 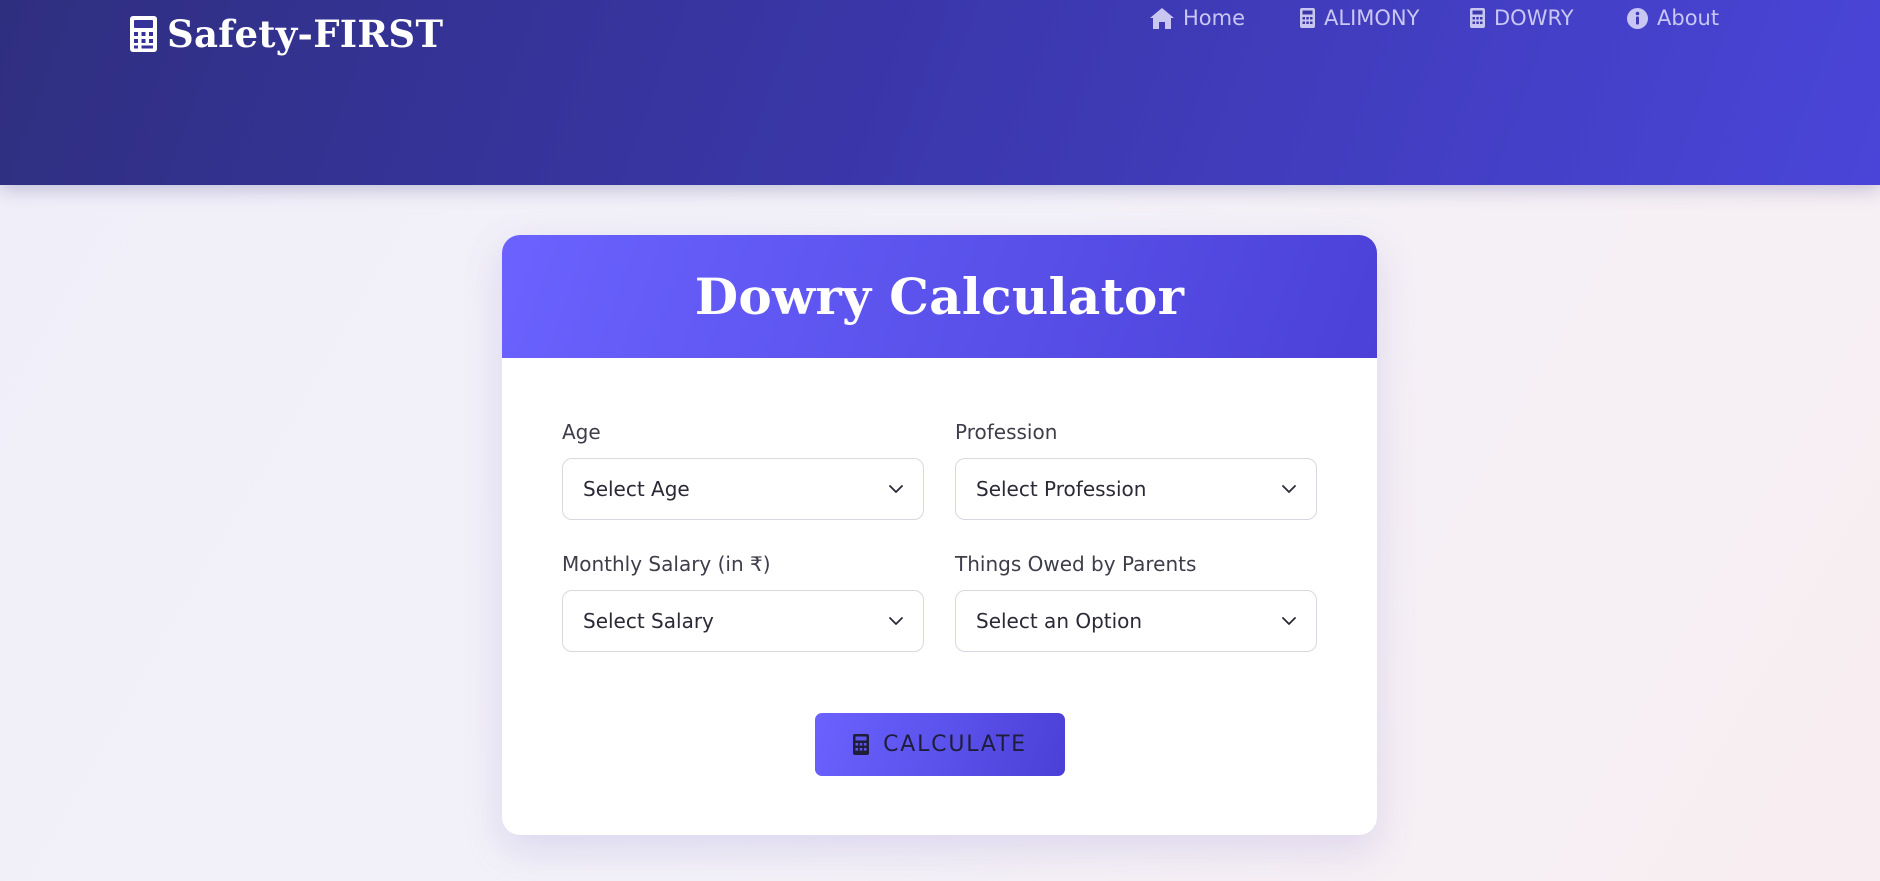 I want to click on nav-about: About, so click(x=1687, y=18).